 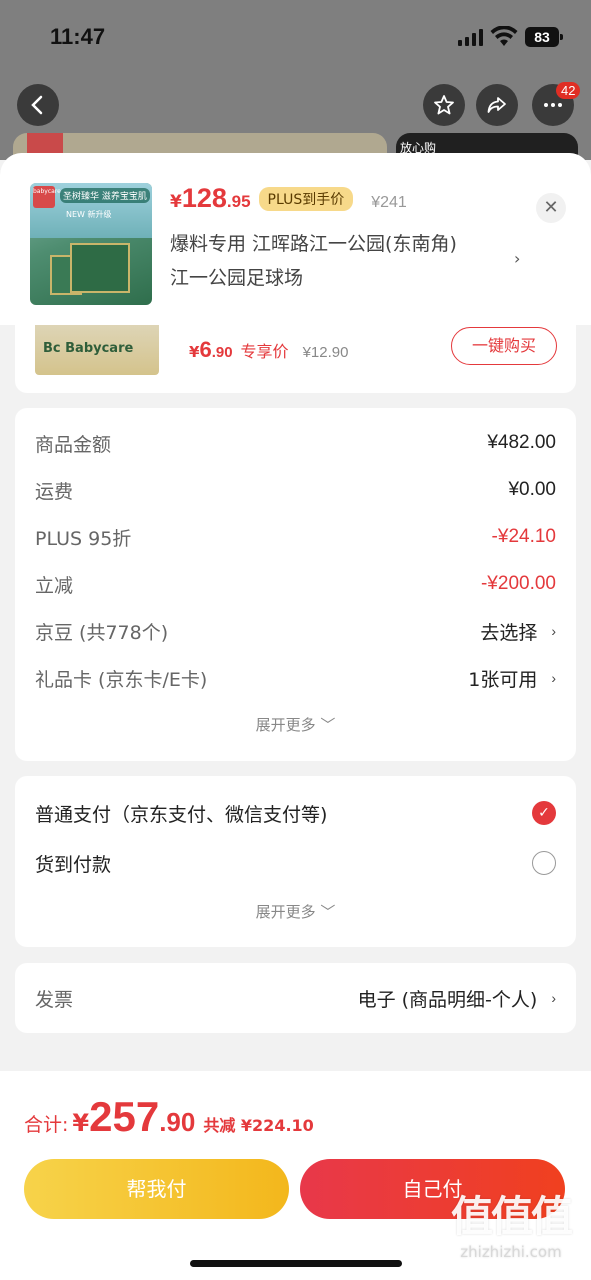 I want to click on product-tagline: 圣树臻华 滋养宝宝肌, so click(x=105, y=195).